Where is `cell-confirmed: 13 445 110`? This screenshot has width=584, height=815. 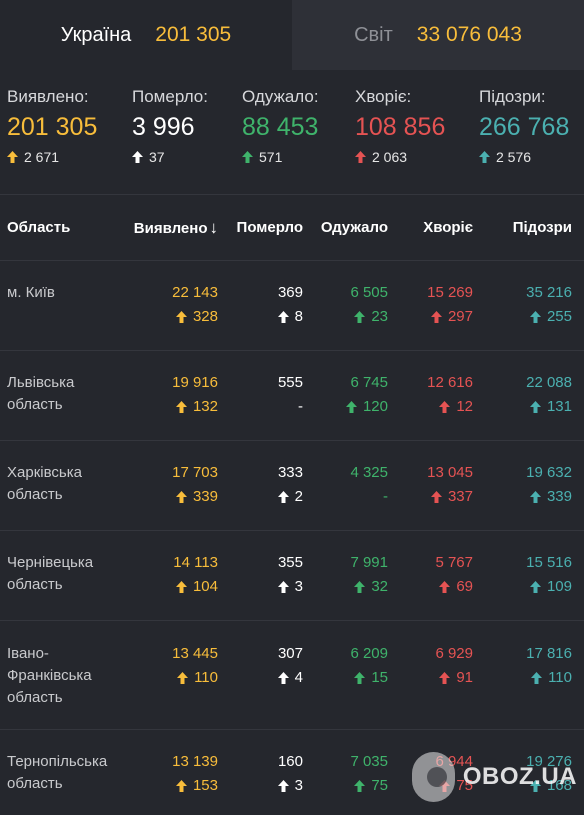
cell-confirmed: 13 445 110 is located at coordinates (173, 666).